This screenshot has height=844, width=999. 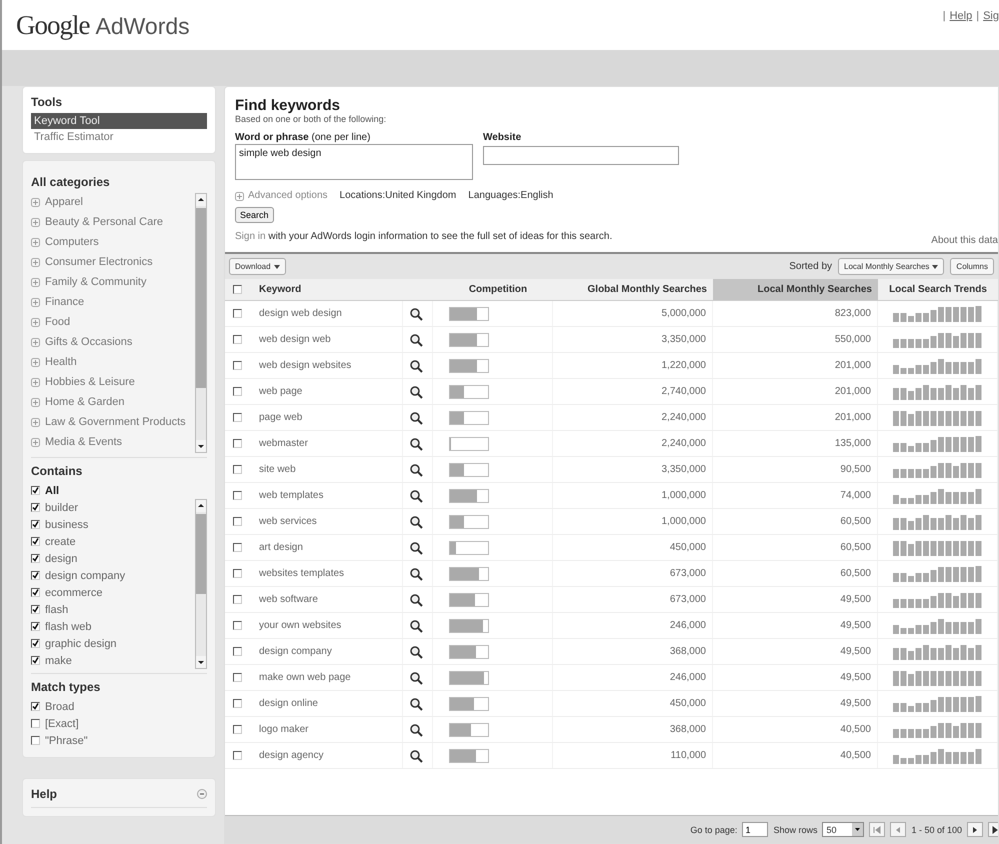 I want to click on column-header: Global Monthly Searches, so click(x=633, y=289).